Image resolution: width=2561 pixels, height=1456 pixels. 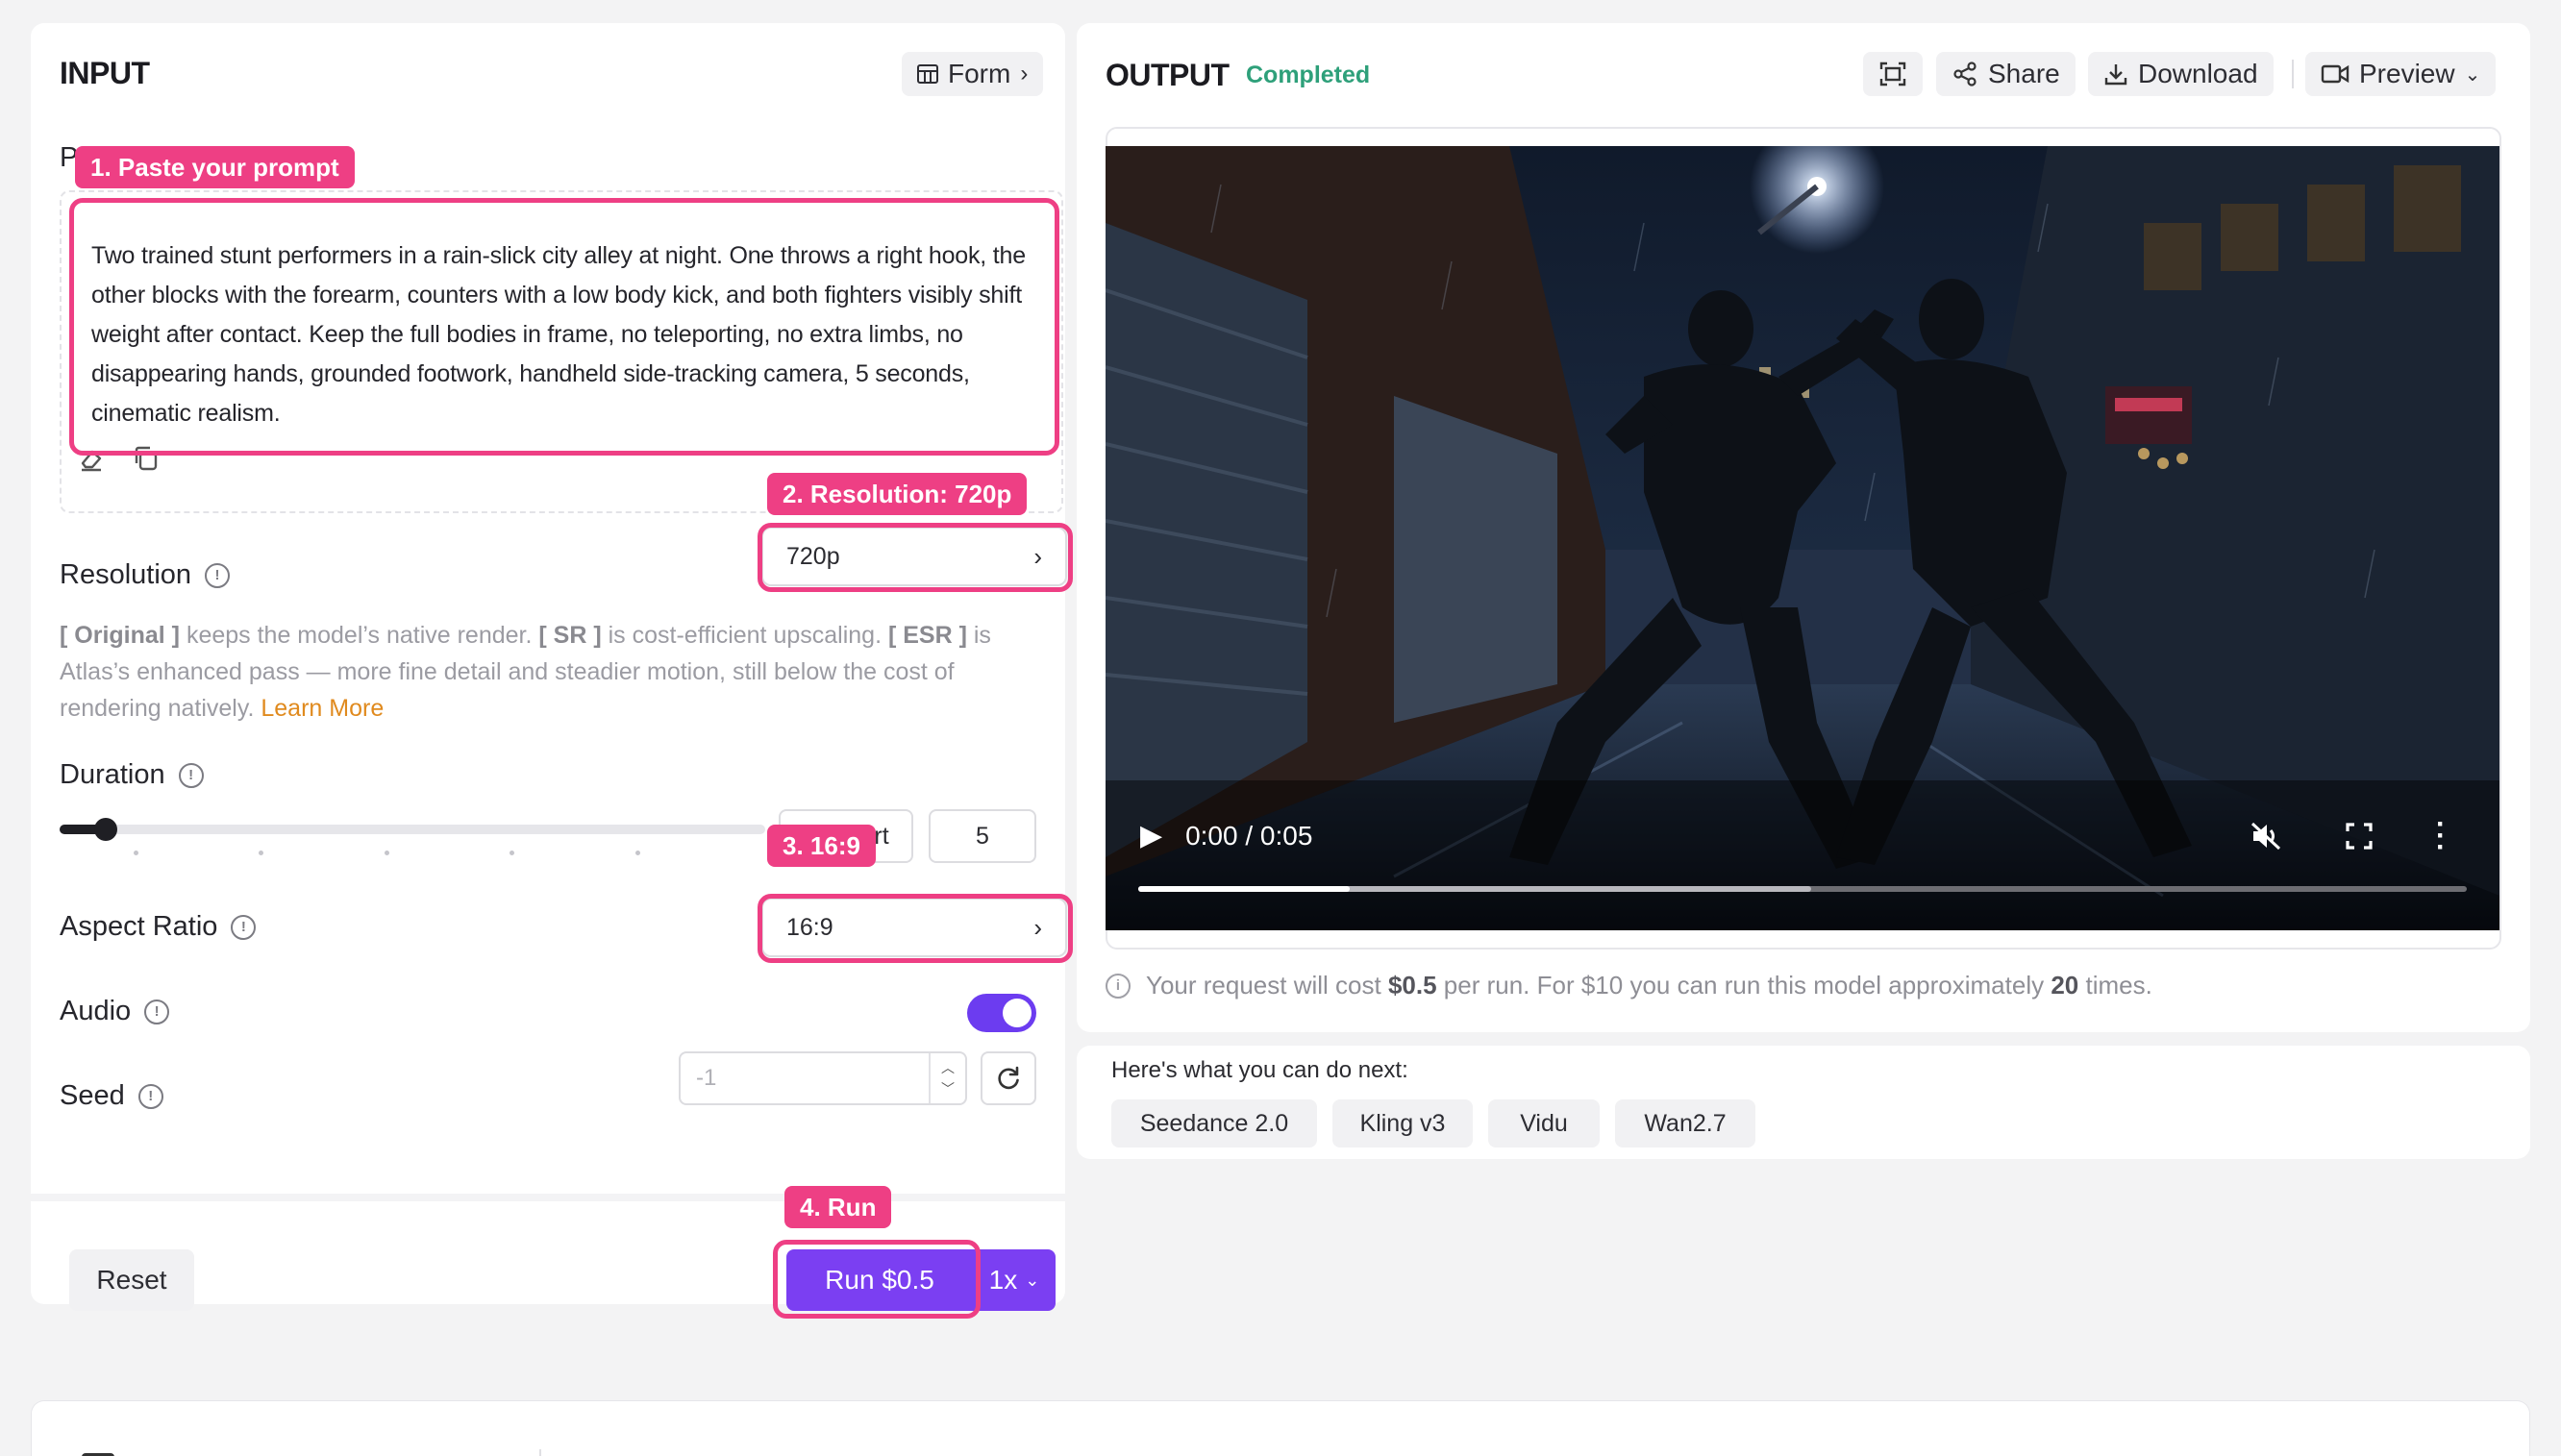 What do you see at coordinates (898, 494) in the screenshot?
I see `annotation-label-resolution: 2. Resolution: 720p` at bounding box center [898, 494].